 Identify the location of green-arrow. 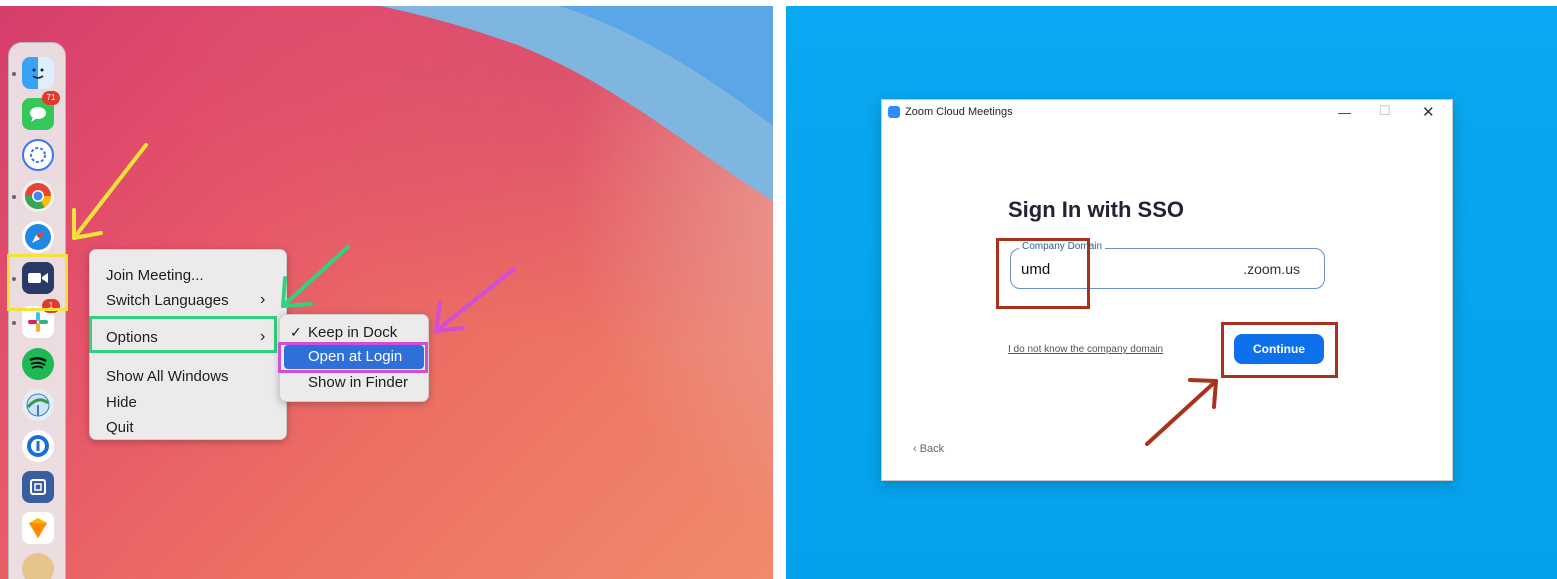
(315, 276).